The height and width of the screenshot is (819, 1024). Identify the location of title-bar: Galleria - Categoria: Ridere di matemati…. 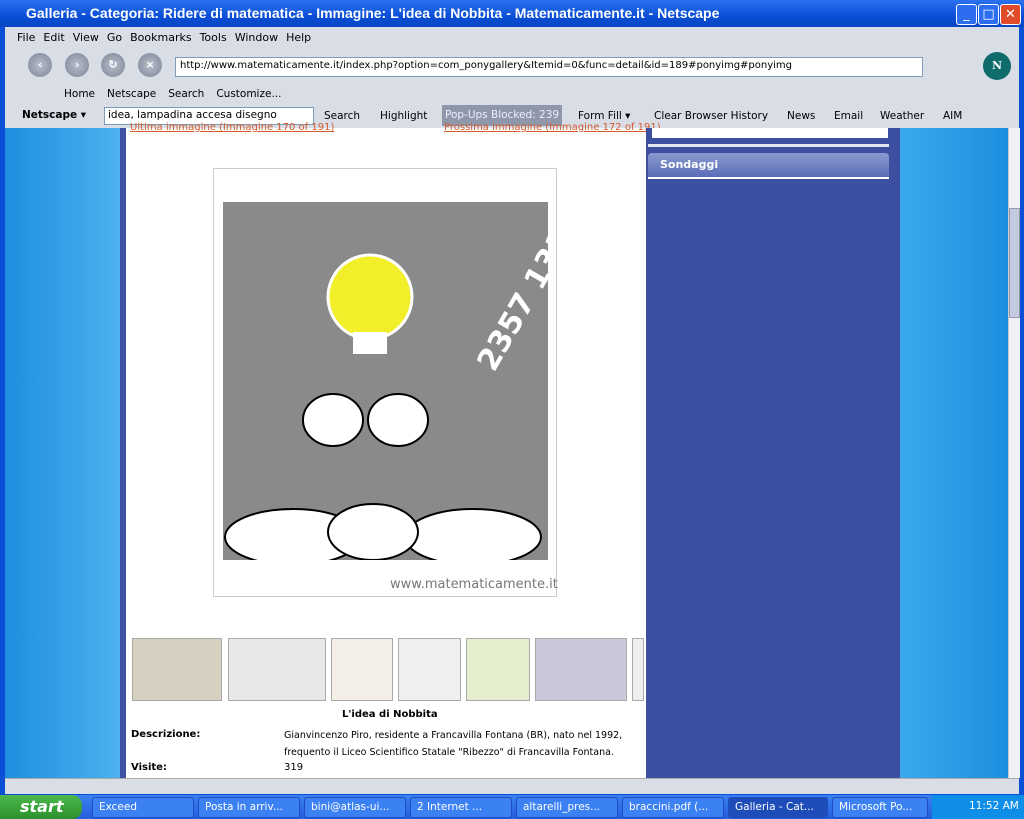
(512, 13).